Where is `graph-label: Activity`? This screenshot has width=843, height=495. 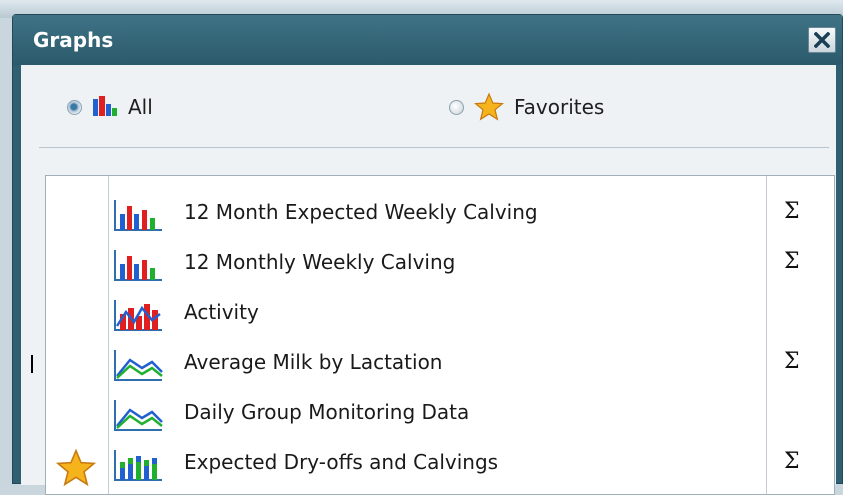 graph-label: Activity is located at coordinates (221, 312).